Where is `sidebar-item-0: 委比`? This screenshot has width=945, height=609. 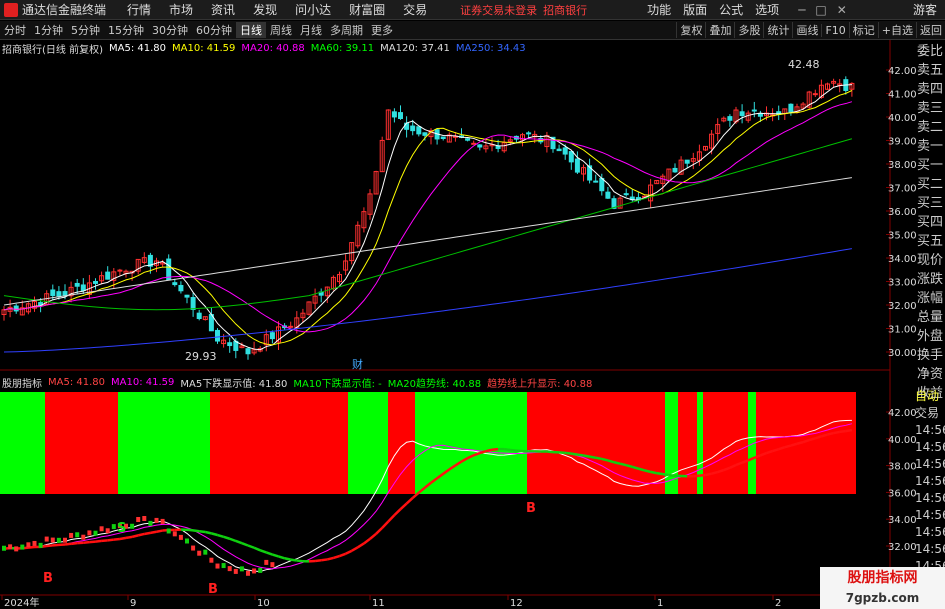
sidebar-item-0: 委比 is located at coordinates (930, 51).